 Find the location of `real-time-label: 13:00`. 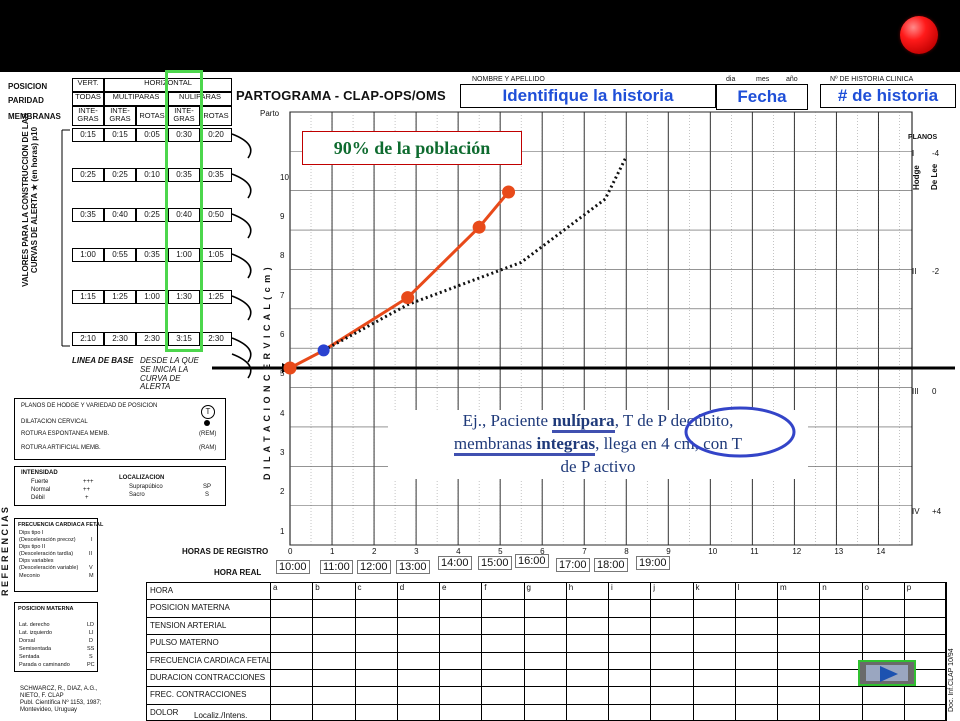

real-time-label: 13:00 is located at coordinates (413, 567).